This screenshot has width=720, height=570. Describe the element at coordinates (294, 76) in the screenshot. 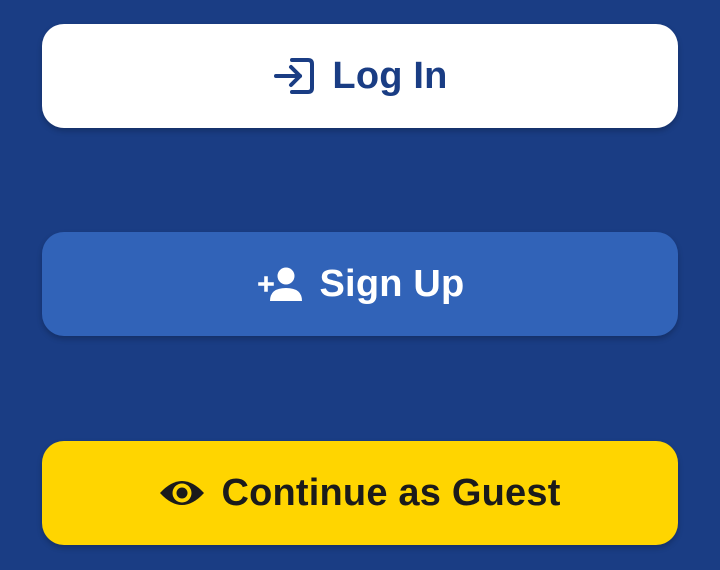

I see `login-icon` at that location.